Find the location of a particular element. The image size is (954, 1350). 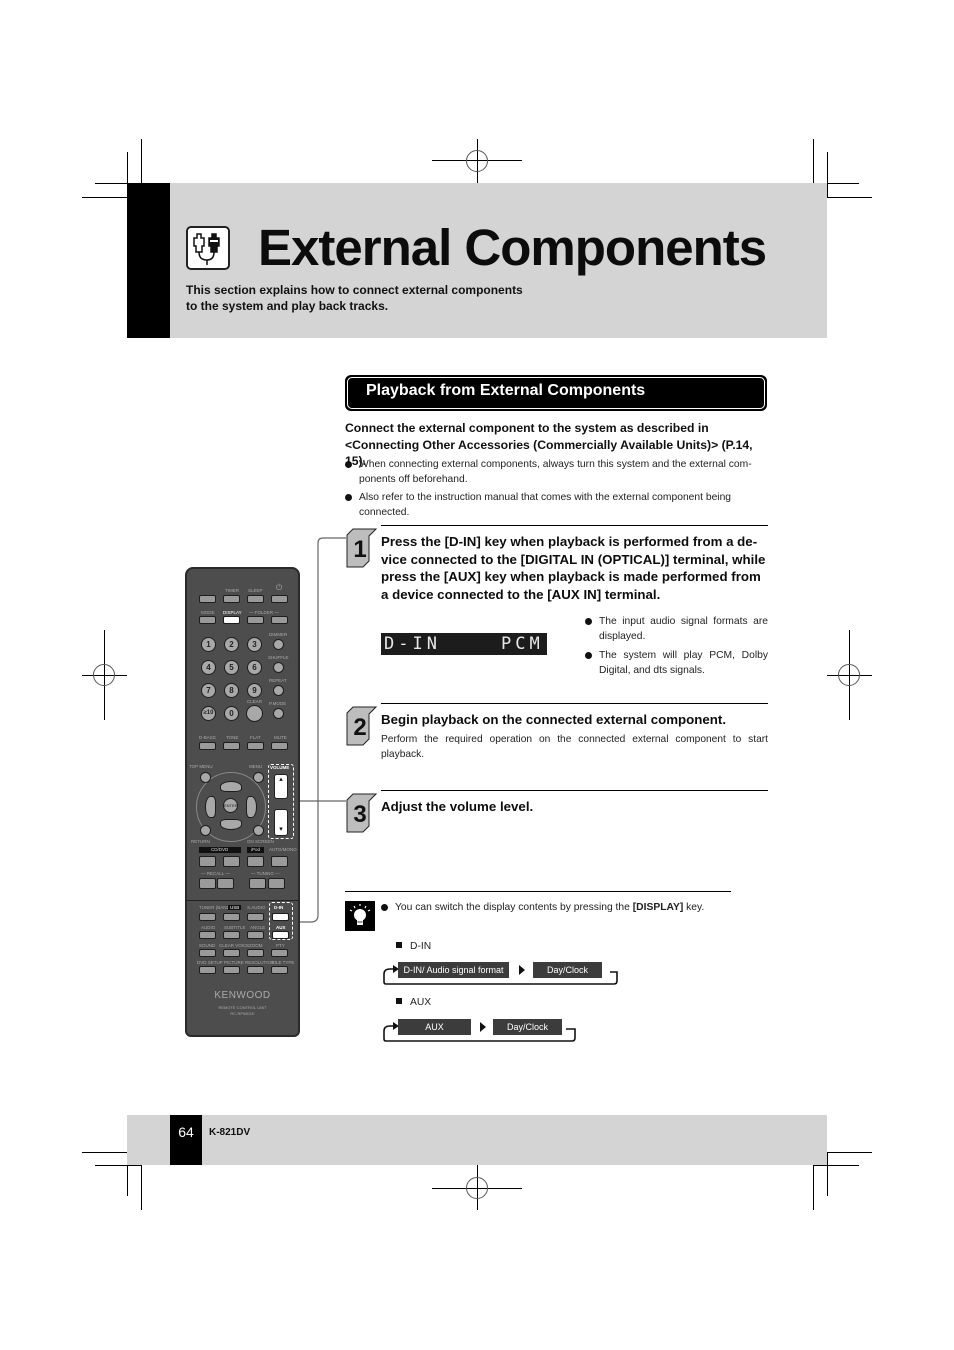

remote-label: ANGLE is located at coordinates (258, 927).